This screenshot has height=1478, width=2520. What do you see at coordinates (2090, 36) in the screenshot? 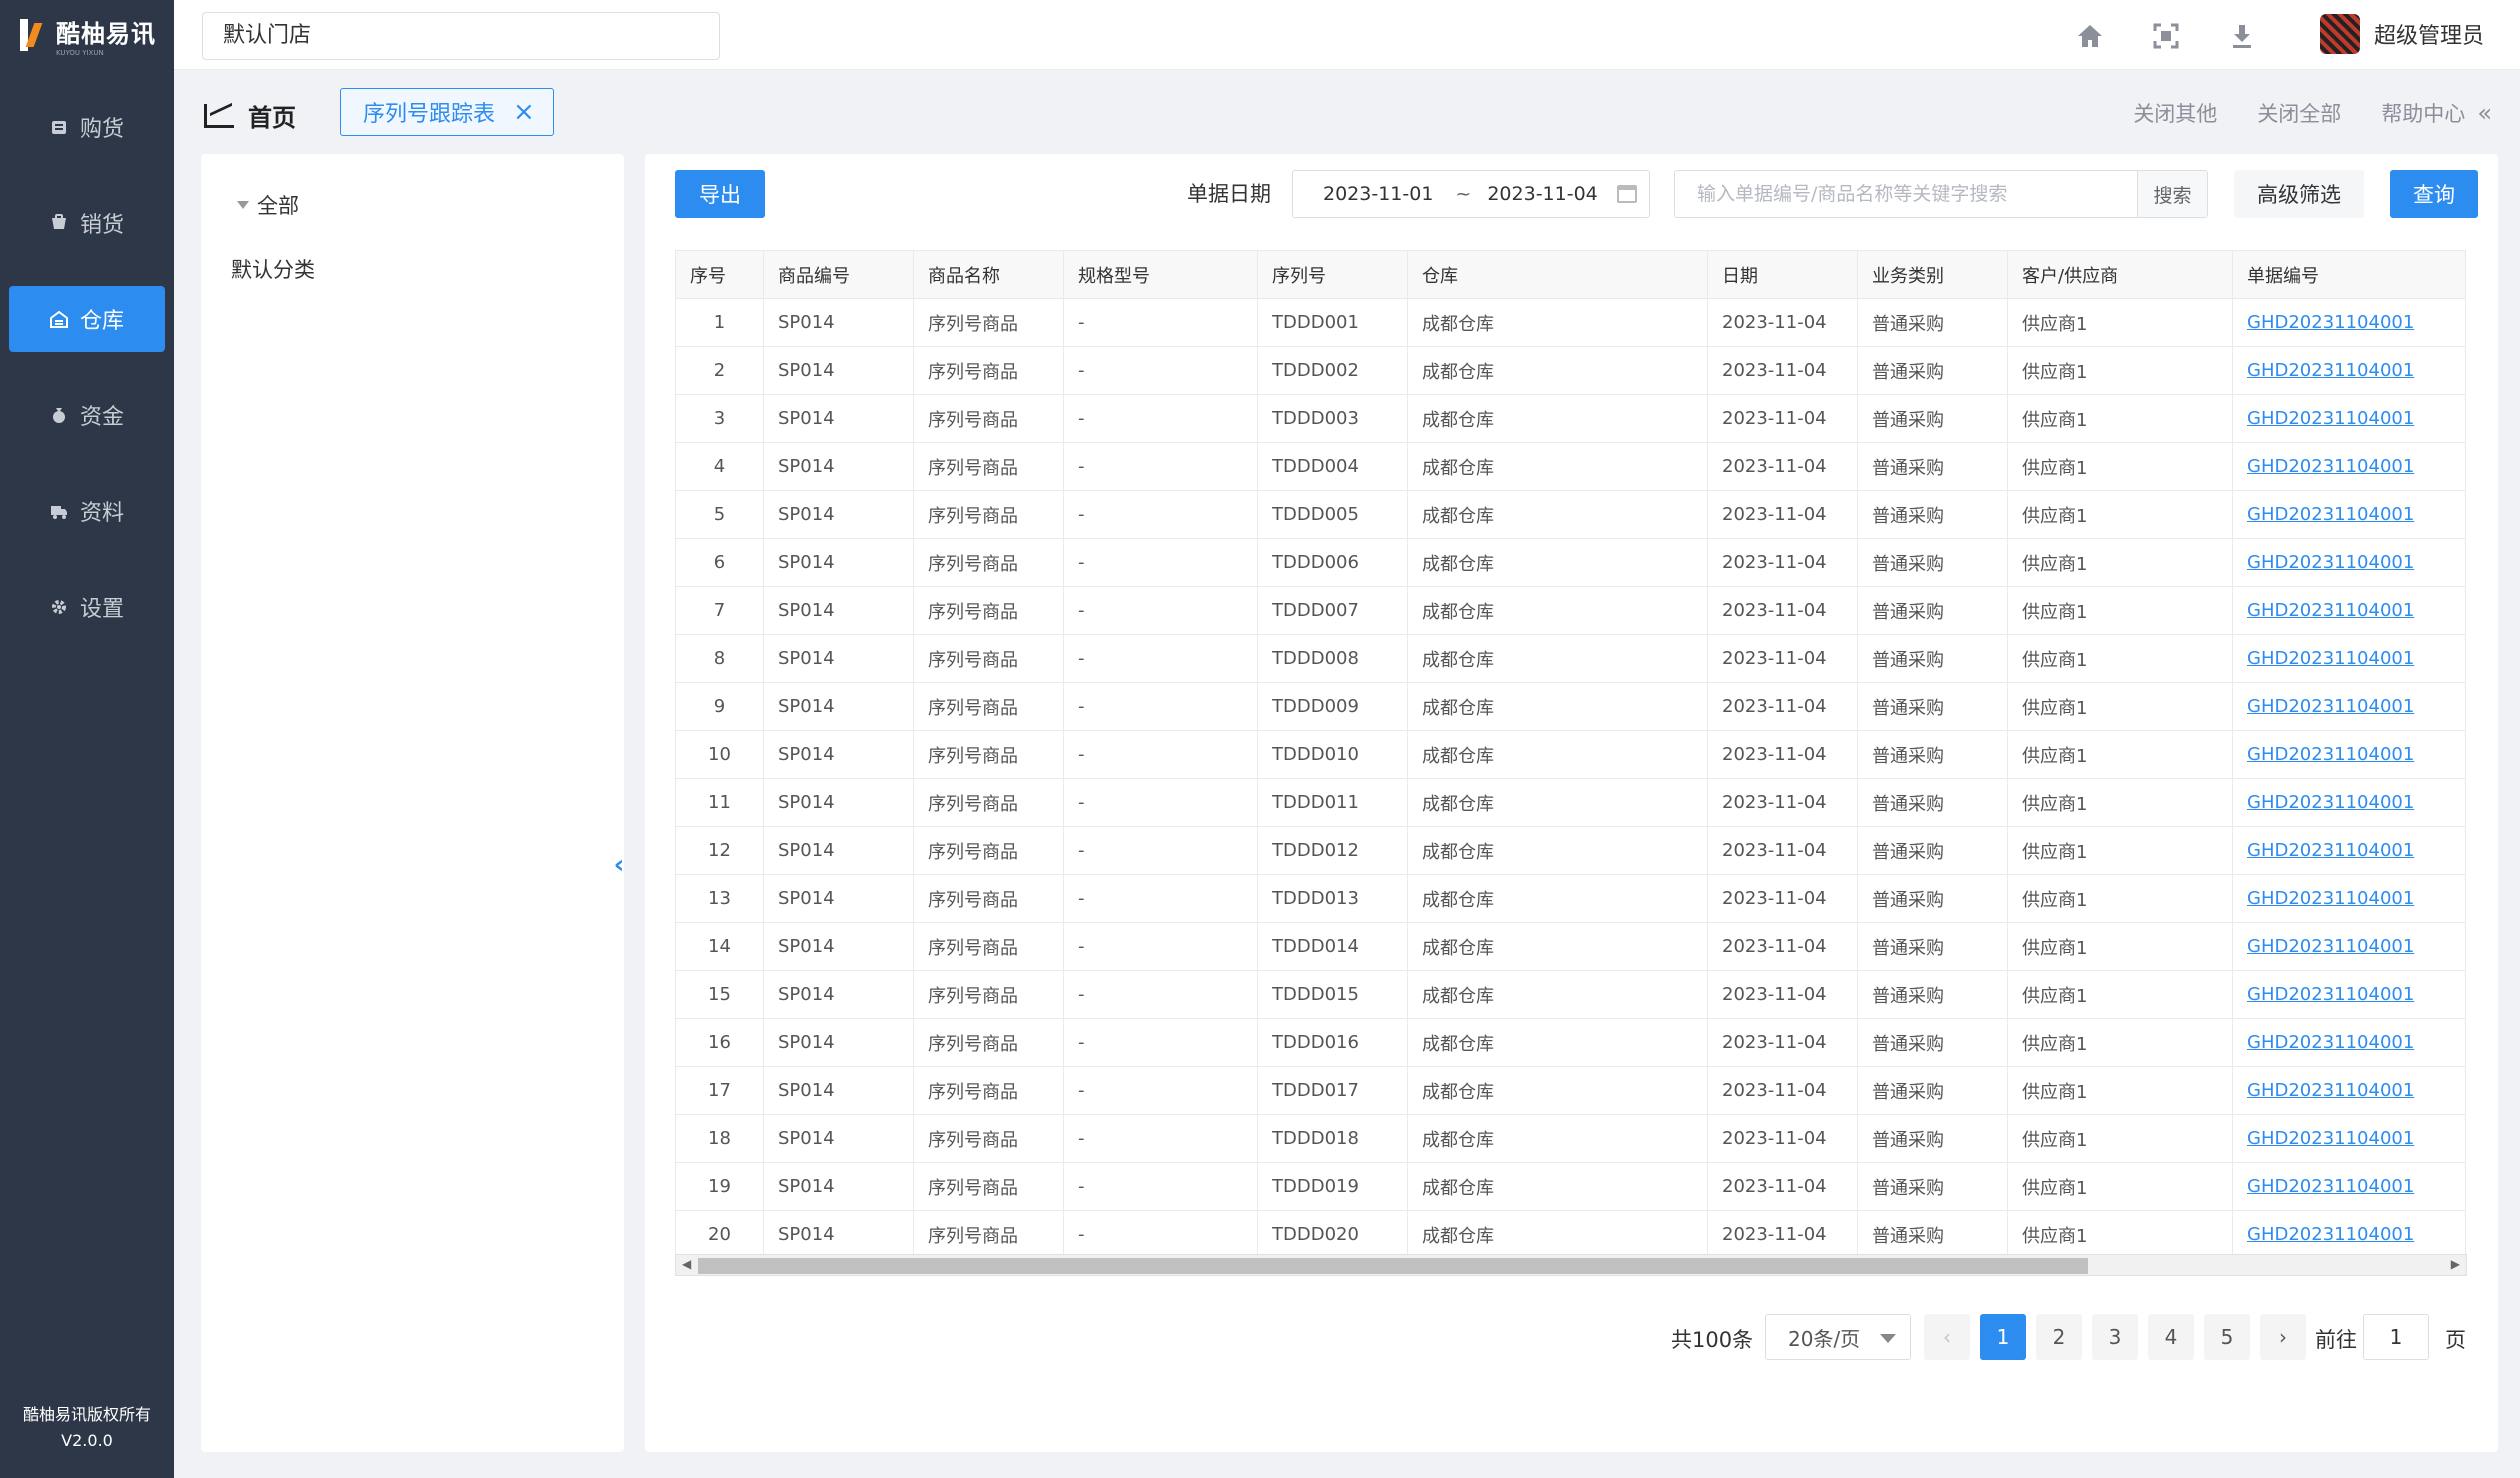
I see `home-icon` at bounding box center [2090, 36].